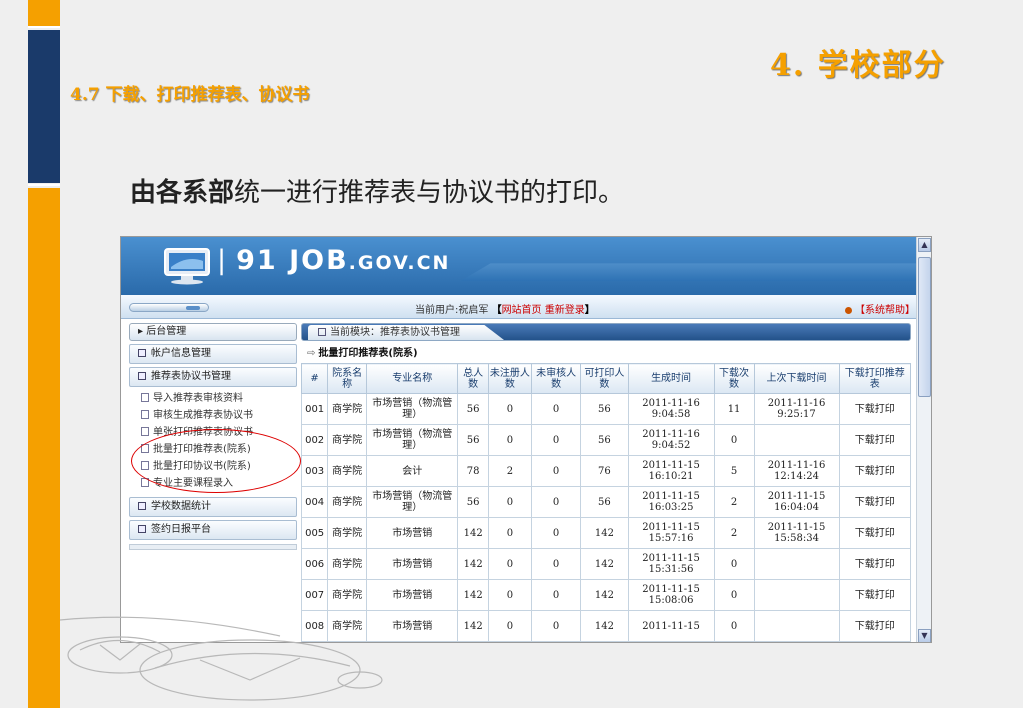 This screenshot has width=1023, height=708. Describe the element at coordinates (213, 530) in the screenshot. I see `sidebar-section-daily: 签约日报平台` at that location.